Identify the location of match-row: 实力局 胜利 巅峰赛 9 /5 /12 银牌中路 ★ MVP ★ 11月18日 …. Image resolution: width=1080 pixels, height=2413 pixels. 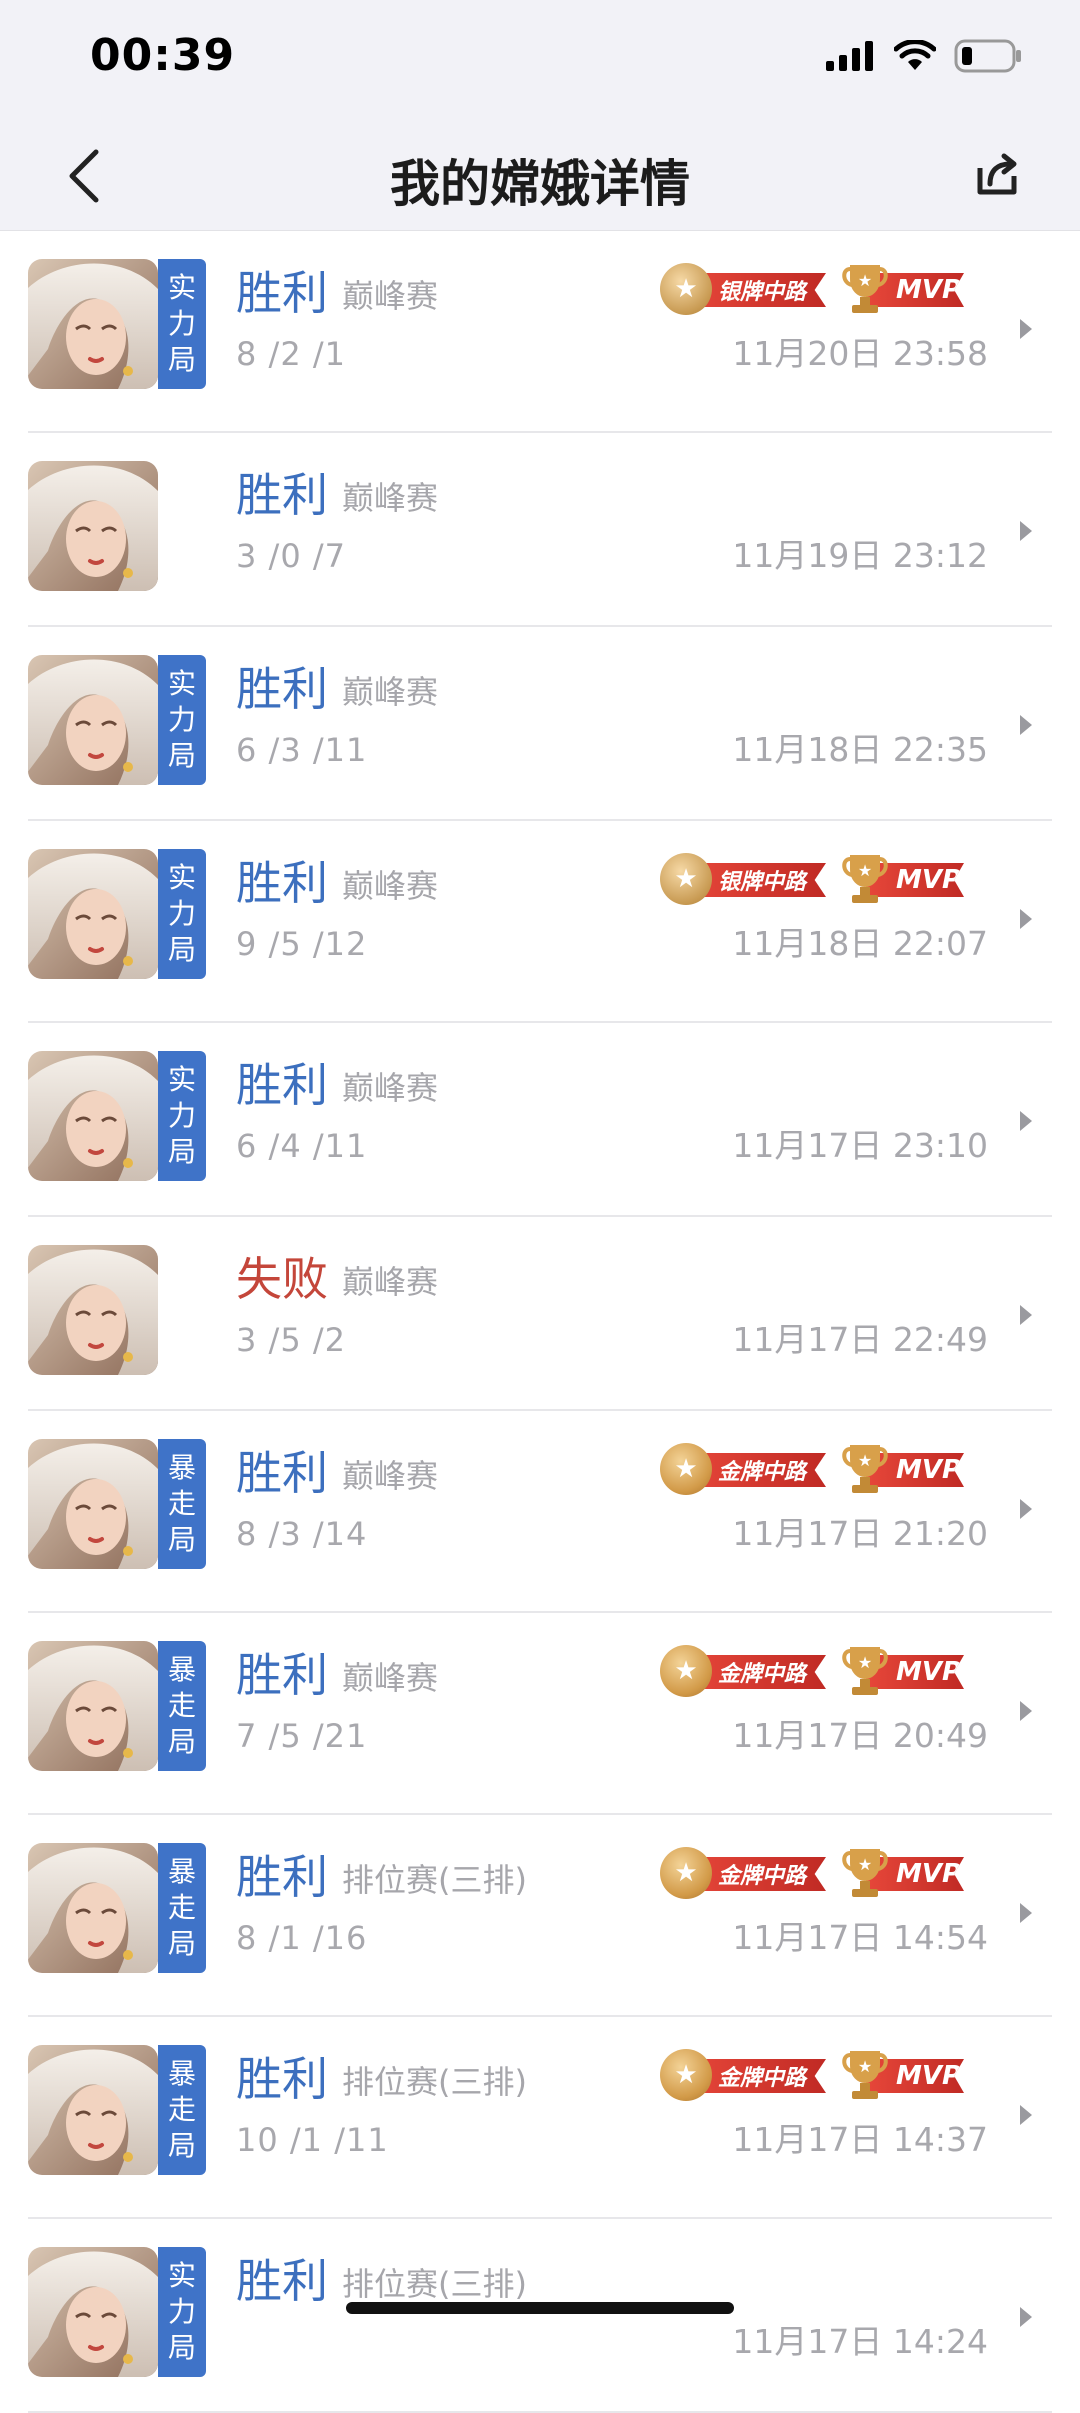
(540, 922).